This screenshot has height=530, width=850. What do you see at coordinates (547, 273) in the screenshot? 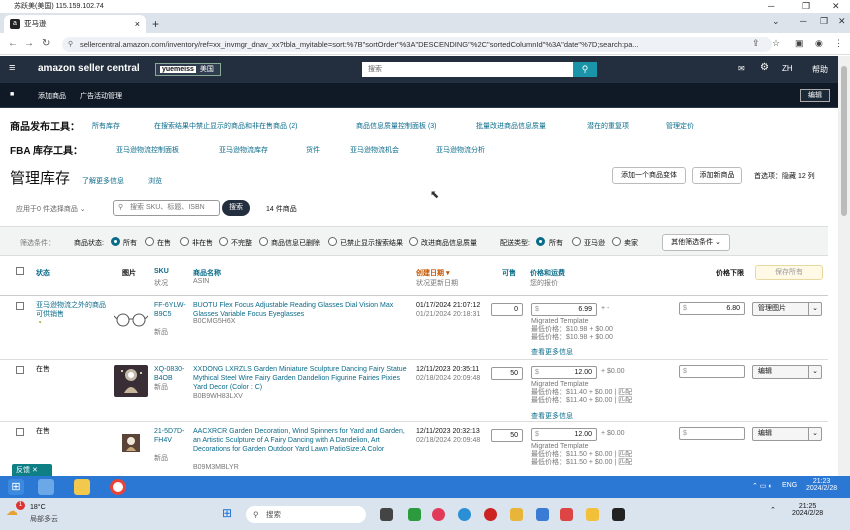
I see `col-price: 价格和运费` at bounding box center [547, 273].